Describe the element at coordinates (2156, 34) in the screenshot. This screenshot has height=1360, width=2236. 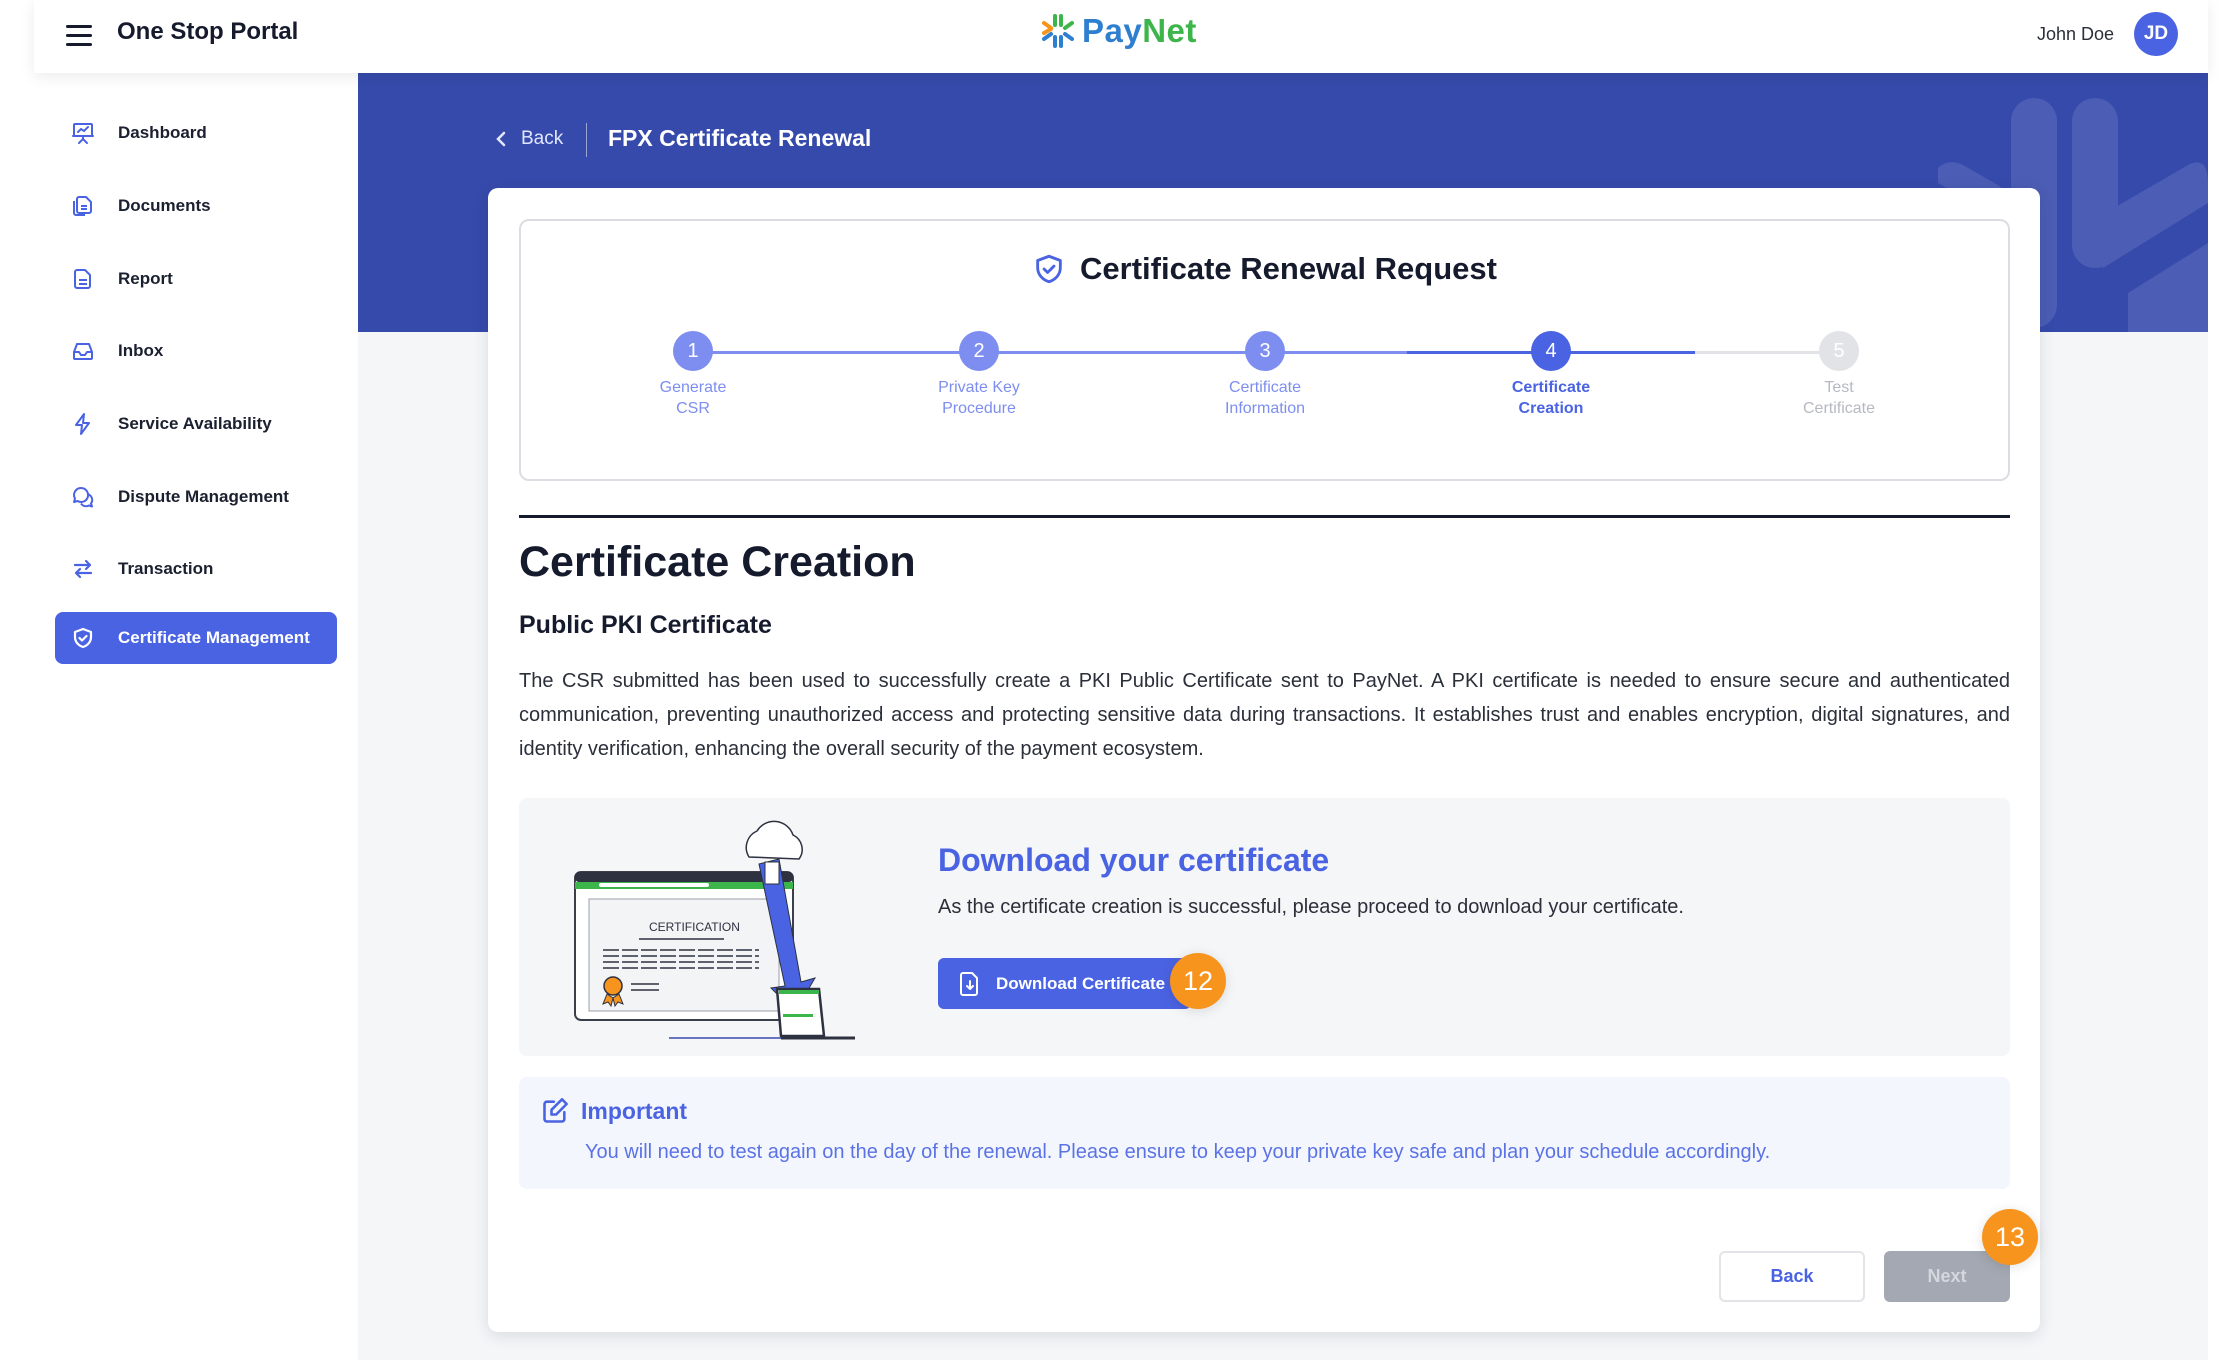
I see `avatar: JD` at that location.